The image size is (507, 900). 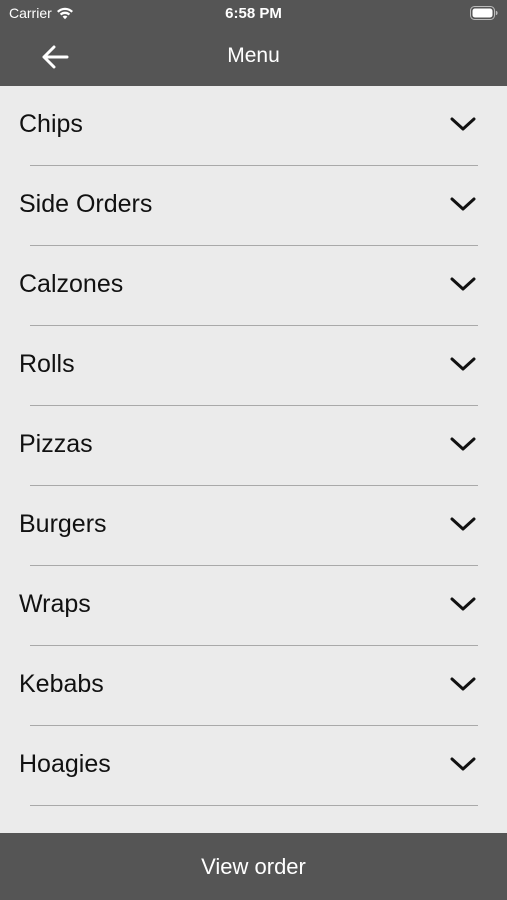 I want to click on menu-item-label: Burgers, so click(x=63, y=524).